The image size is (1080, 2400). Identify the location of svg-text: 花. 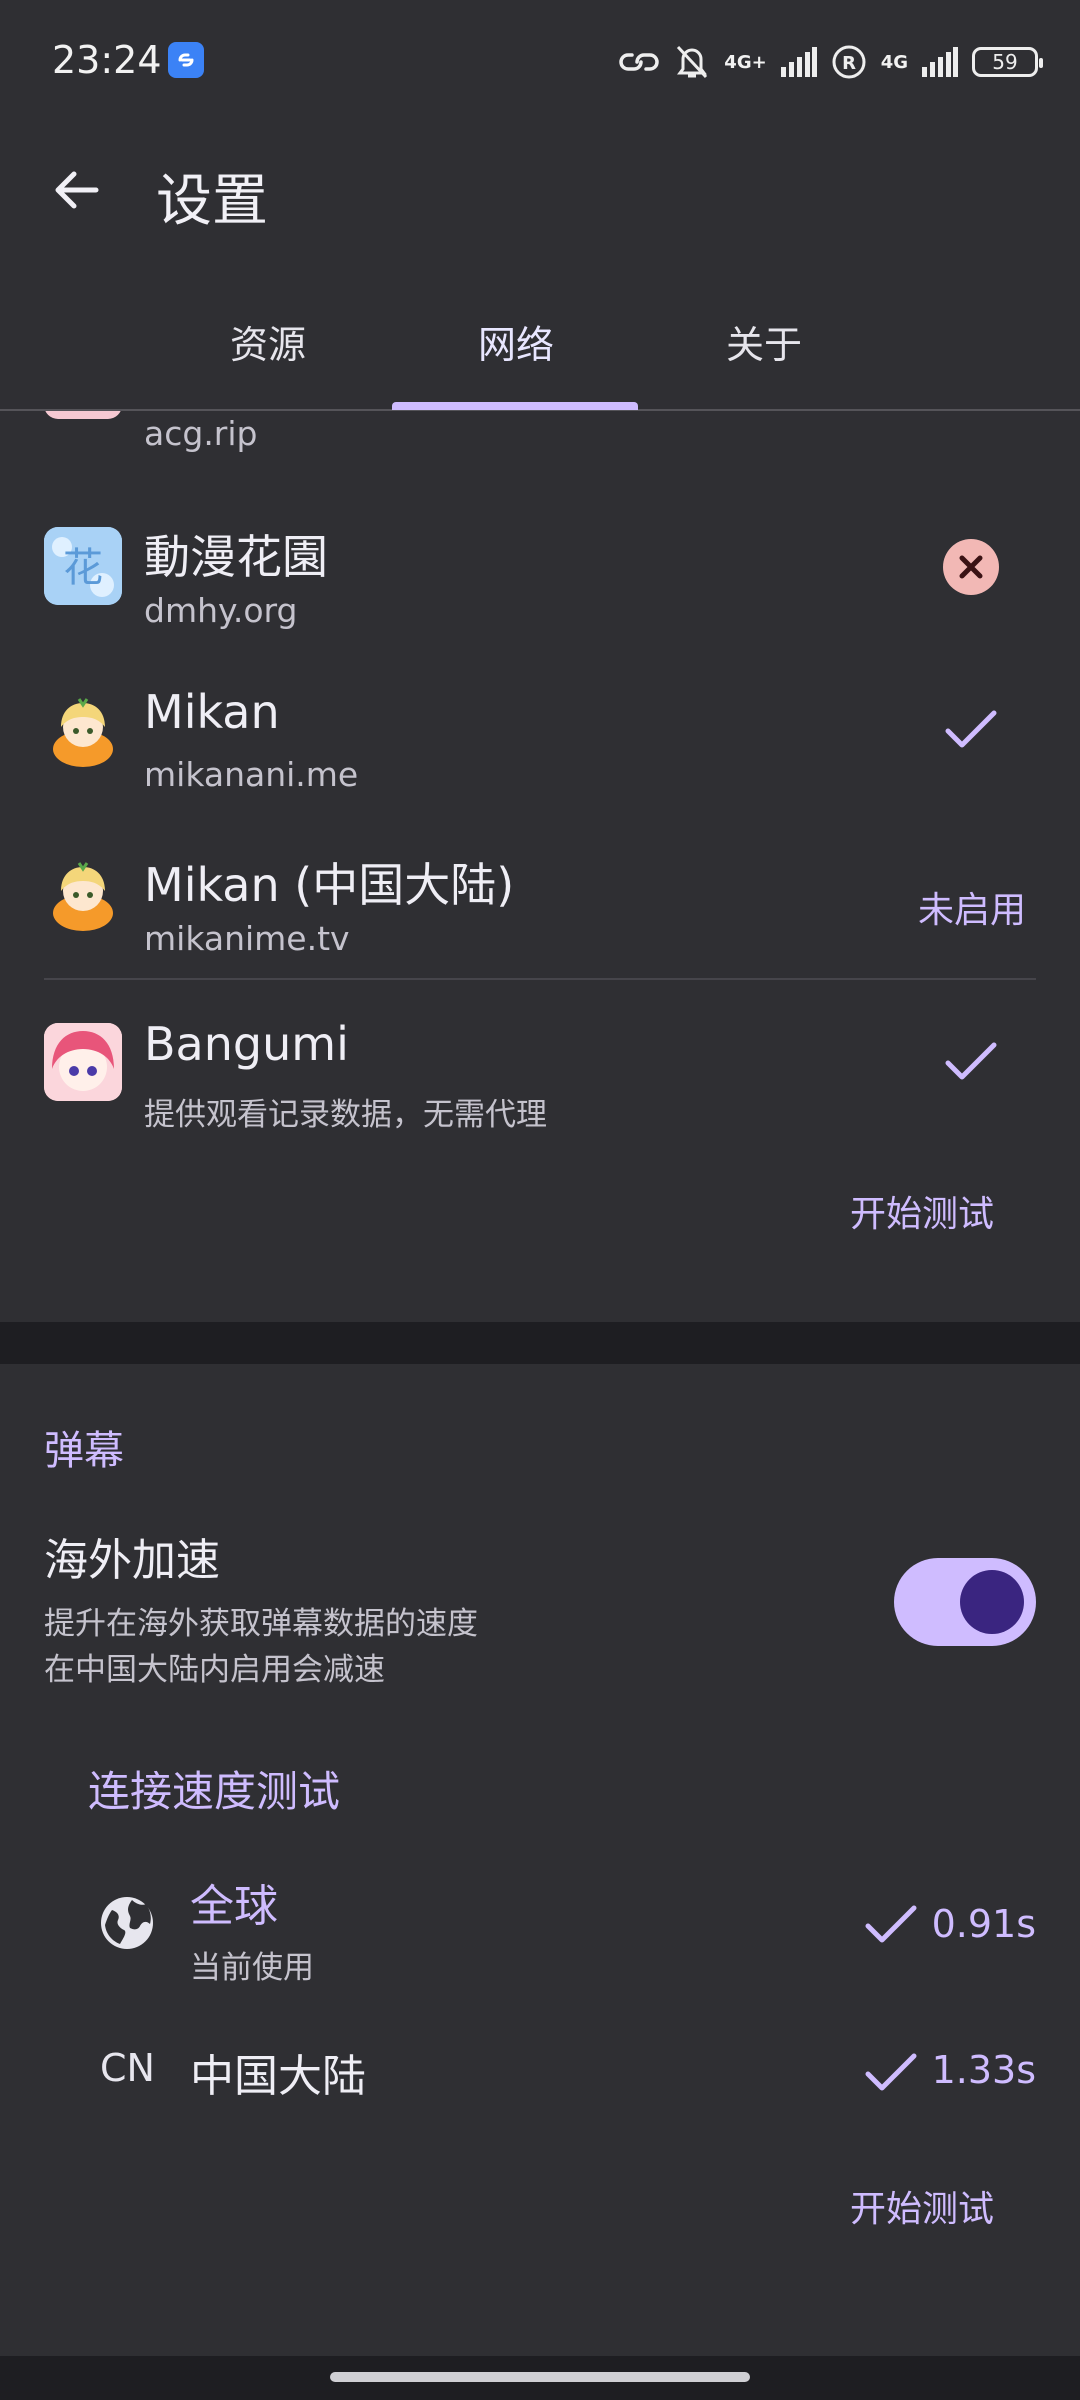
(83, 568).